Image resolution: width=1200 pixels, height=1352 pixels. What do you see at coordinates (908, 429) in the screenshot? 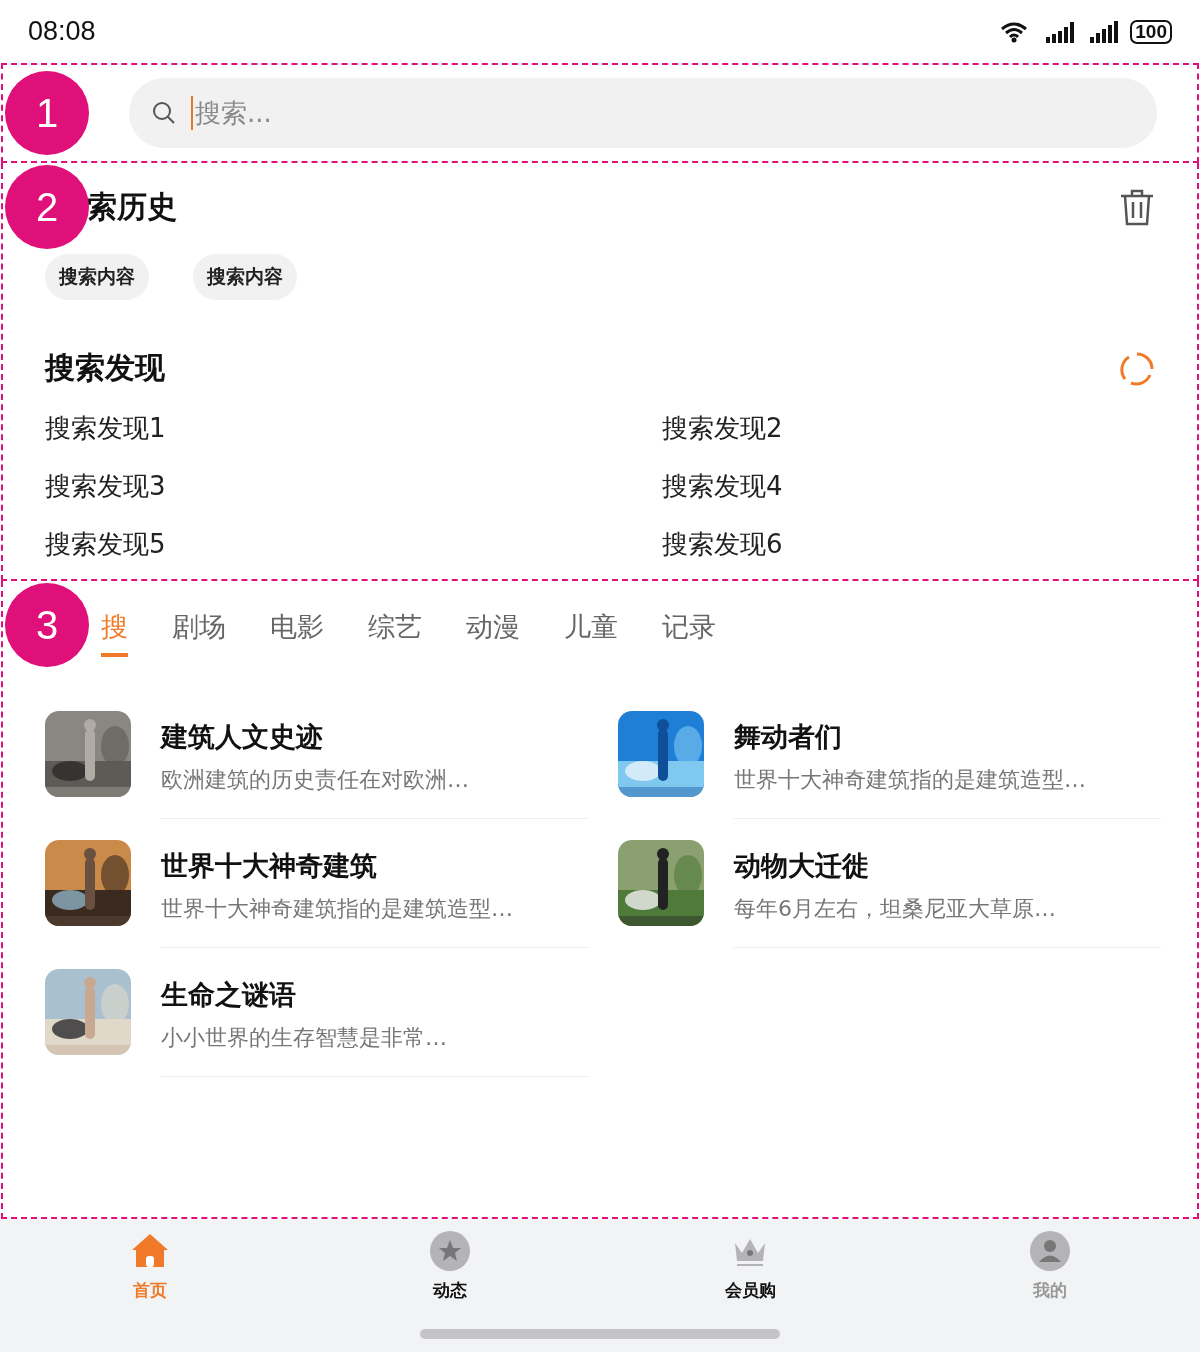
I see `discover-link: 搜索发现2` at bounding box center [908, 429].